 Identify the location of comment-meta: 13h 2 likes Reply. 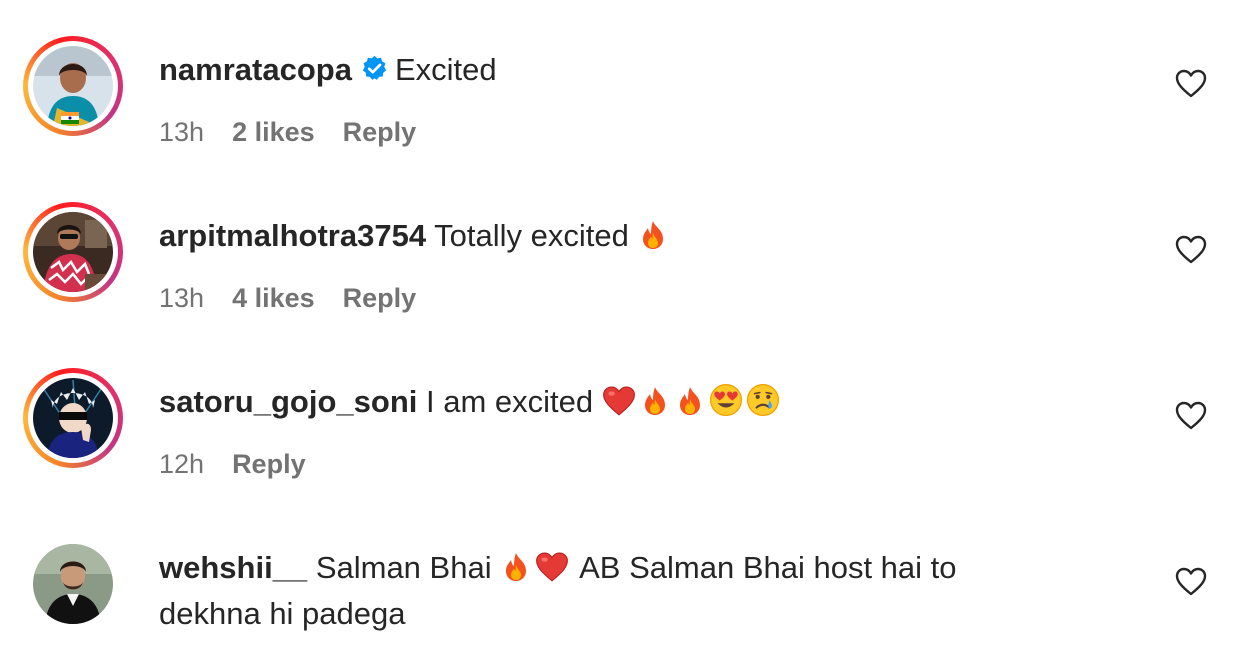
(301, 132).